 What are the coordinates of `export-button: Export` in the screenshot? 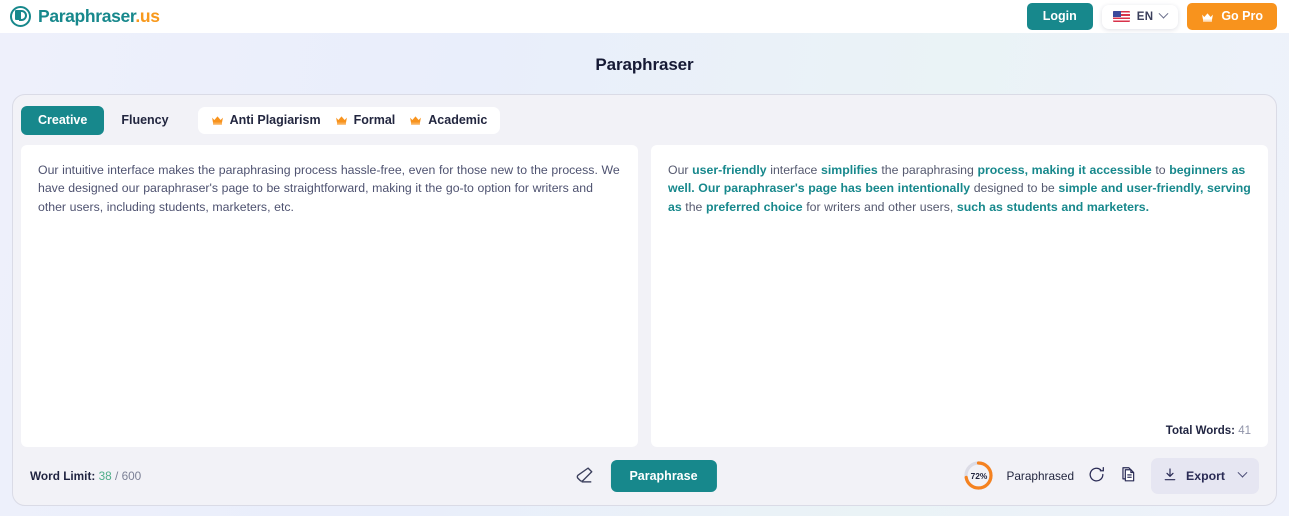 It's located at (1205, 476).